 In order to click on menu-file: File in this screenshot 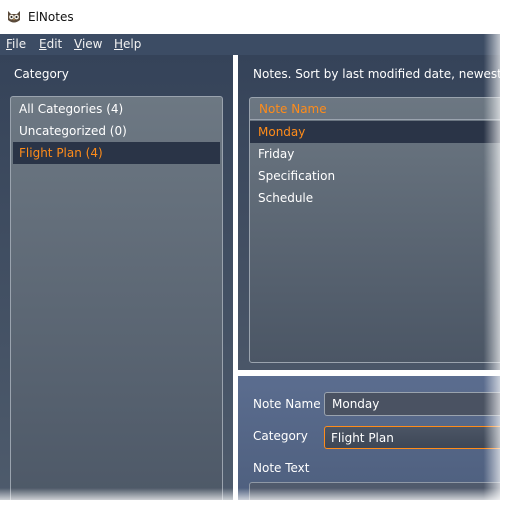, I will do `click(16, 44)`.